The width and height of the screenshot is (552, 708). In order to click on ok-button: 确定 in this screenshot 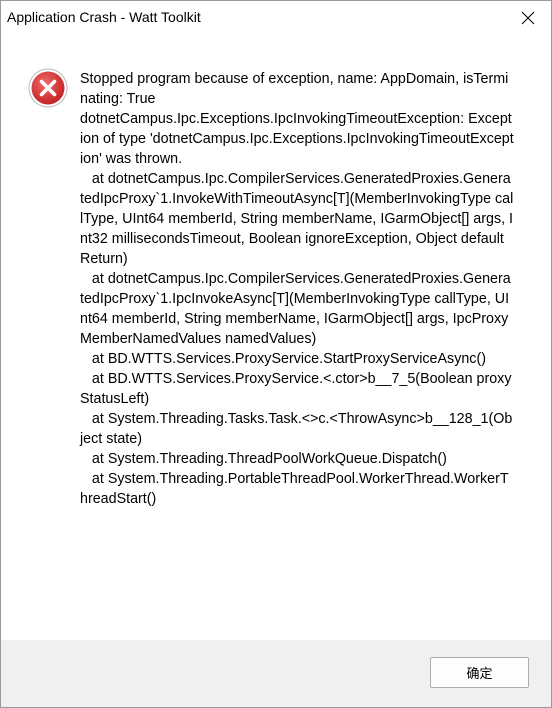, I will do `click(479, 672)`.